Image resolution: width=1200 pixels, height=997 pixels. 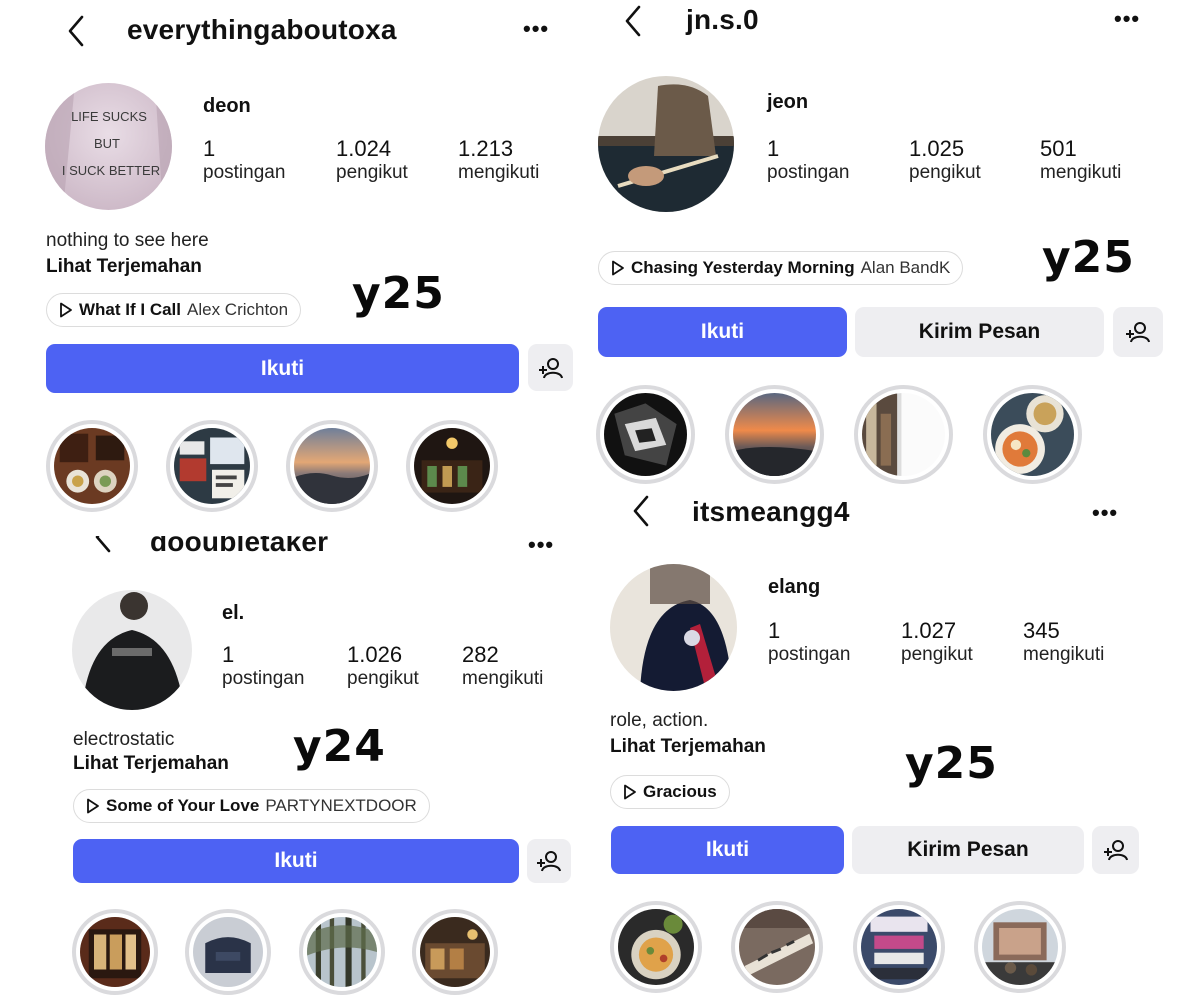 What do you see at coordinates (1063, 642) in the screenshot?
I see `stat-following: 345 mengikuti` at bounding box center [1063, 642].